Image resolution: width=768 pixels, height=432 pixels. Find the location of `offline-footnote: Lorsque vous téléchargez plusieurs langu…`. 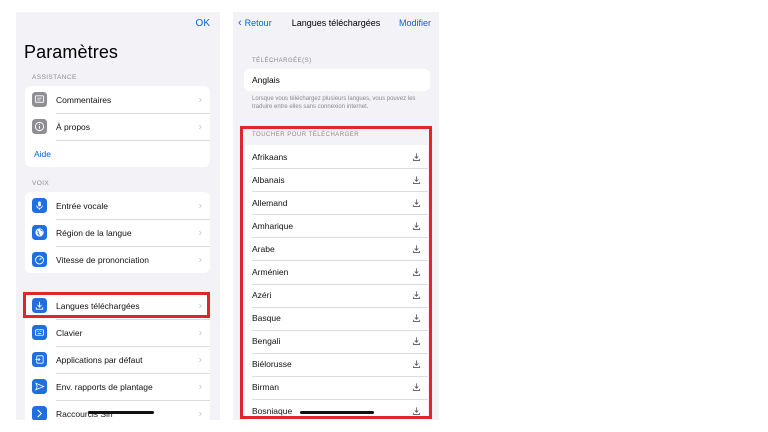

offline-footnote: Lorsque vous téléchargez plusieurs langu… is located at coordinates (334, 103).